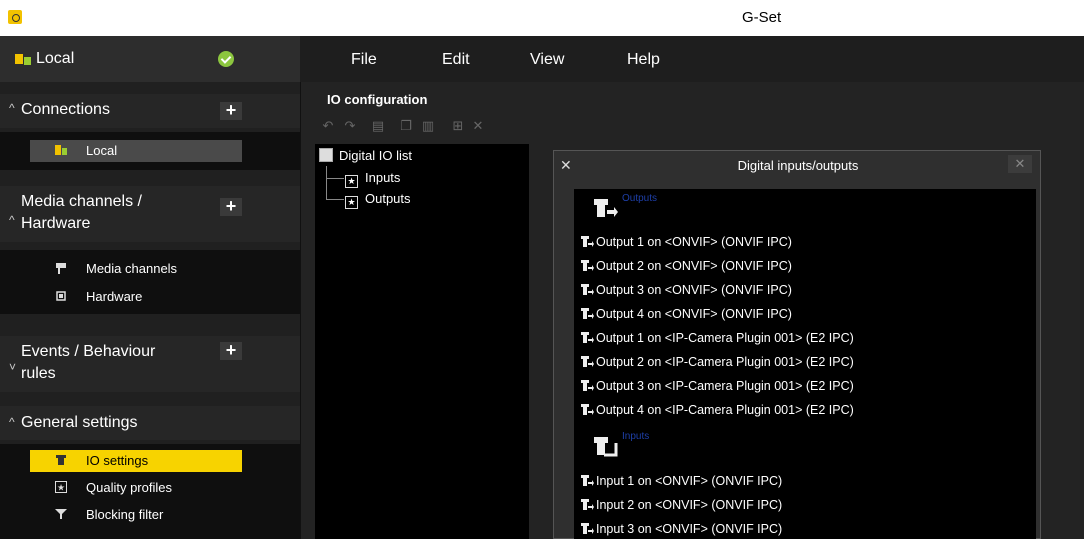 Image resolution: width=1084 pixels, height=539 pixels. Describe the element at coordinates (61, 460) in the screenshot. I see `io-icon` at that location.